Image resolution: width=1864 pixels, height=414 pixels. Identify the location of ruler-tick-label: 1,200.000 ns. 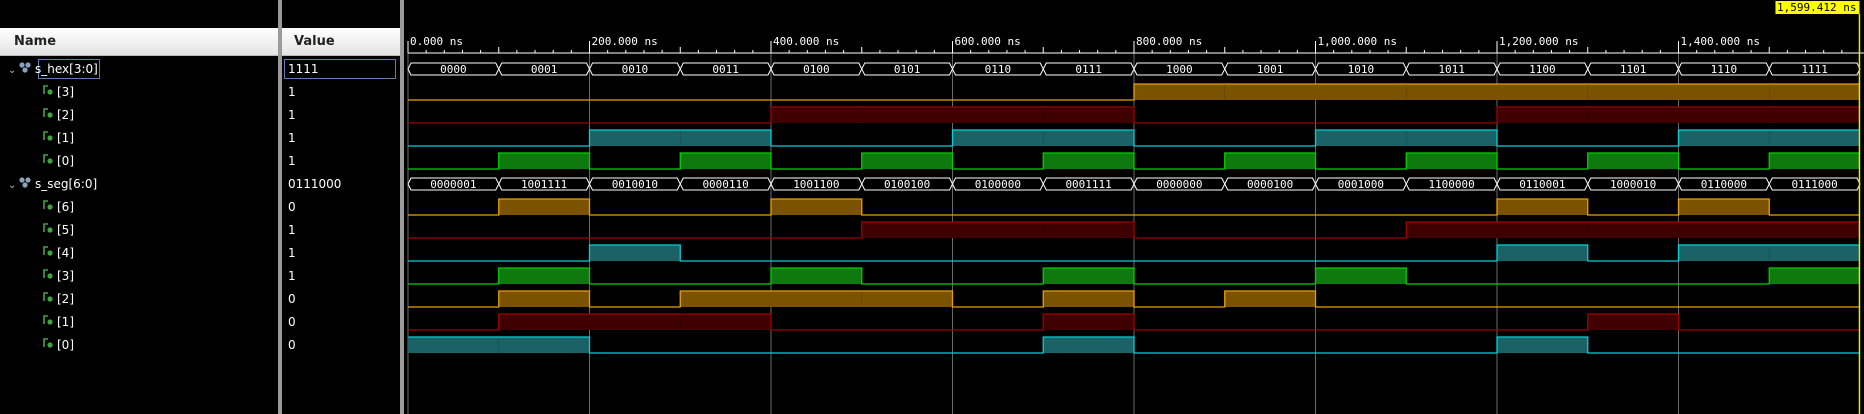
(1538, 41).